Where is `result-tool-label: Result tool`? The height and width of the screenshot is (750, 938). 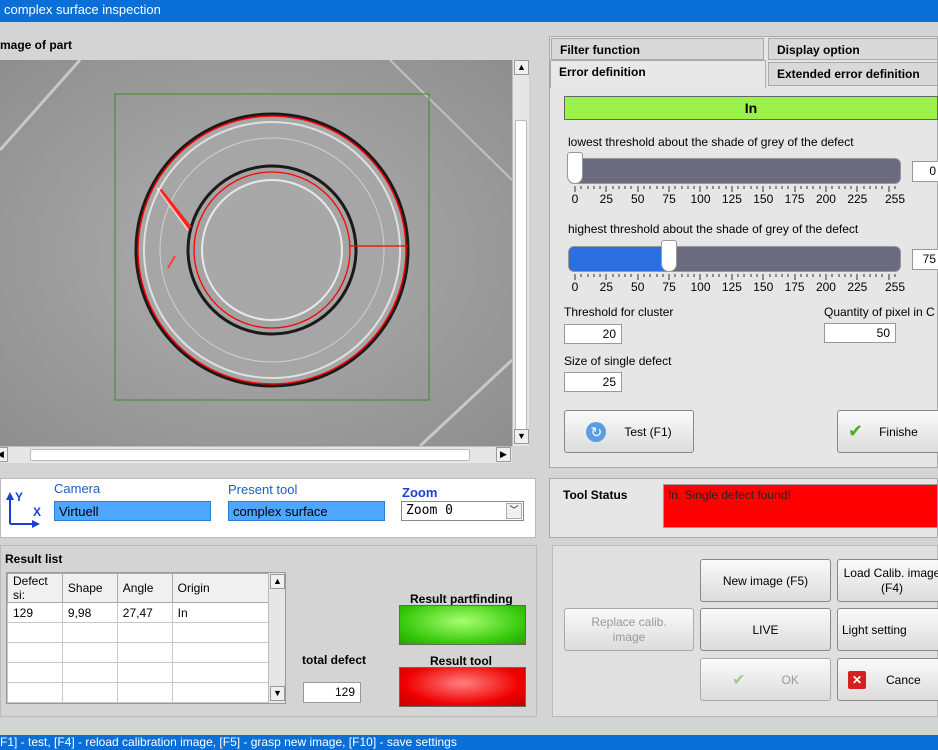 result-tool-label: Result tool is located at coordinates (461, 661).